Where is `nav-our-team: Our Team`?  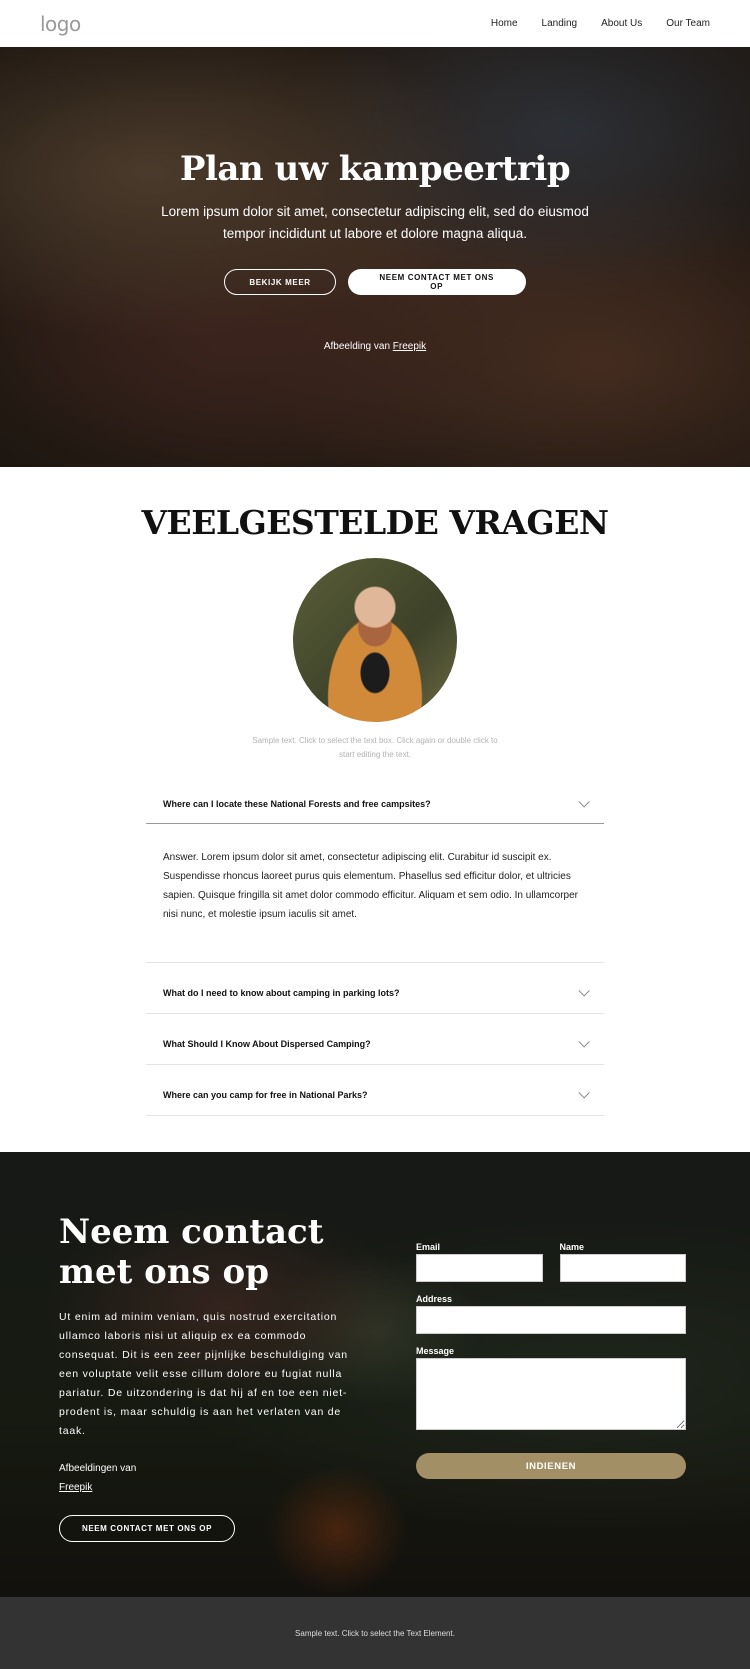 nav-our-team: Our Team is located at coordinates (688, 23).